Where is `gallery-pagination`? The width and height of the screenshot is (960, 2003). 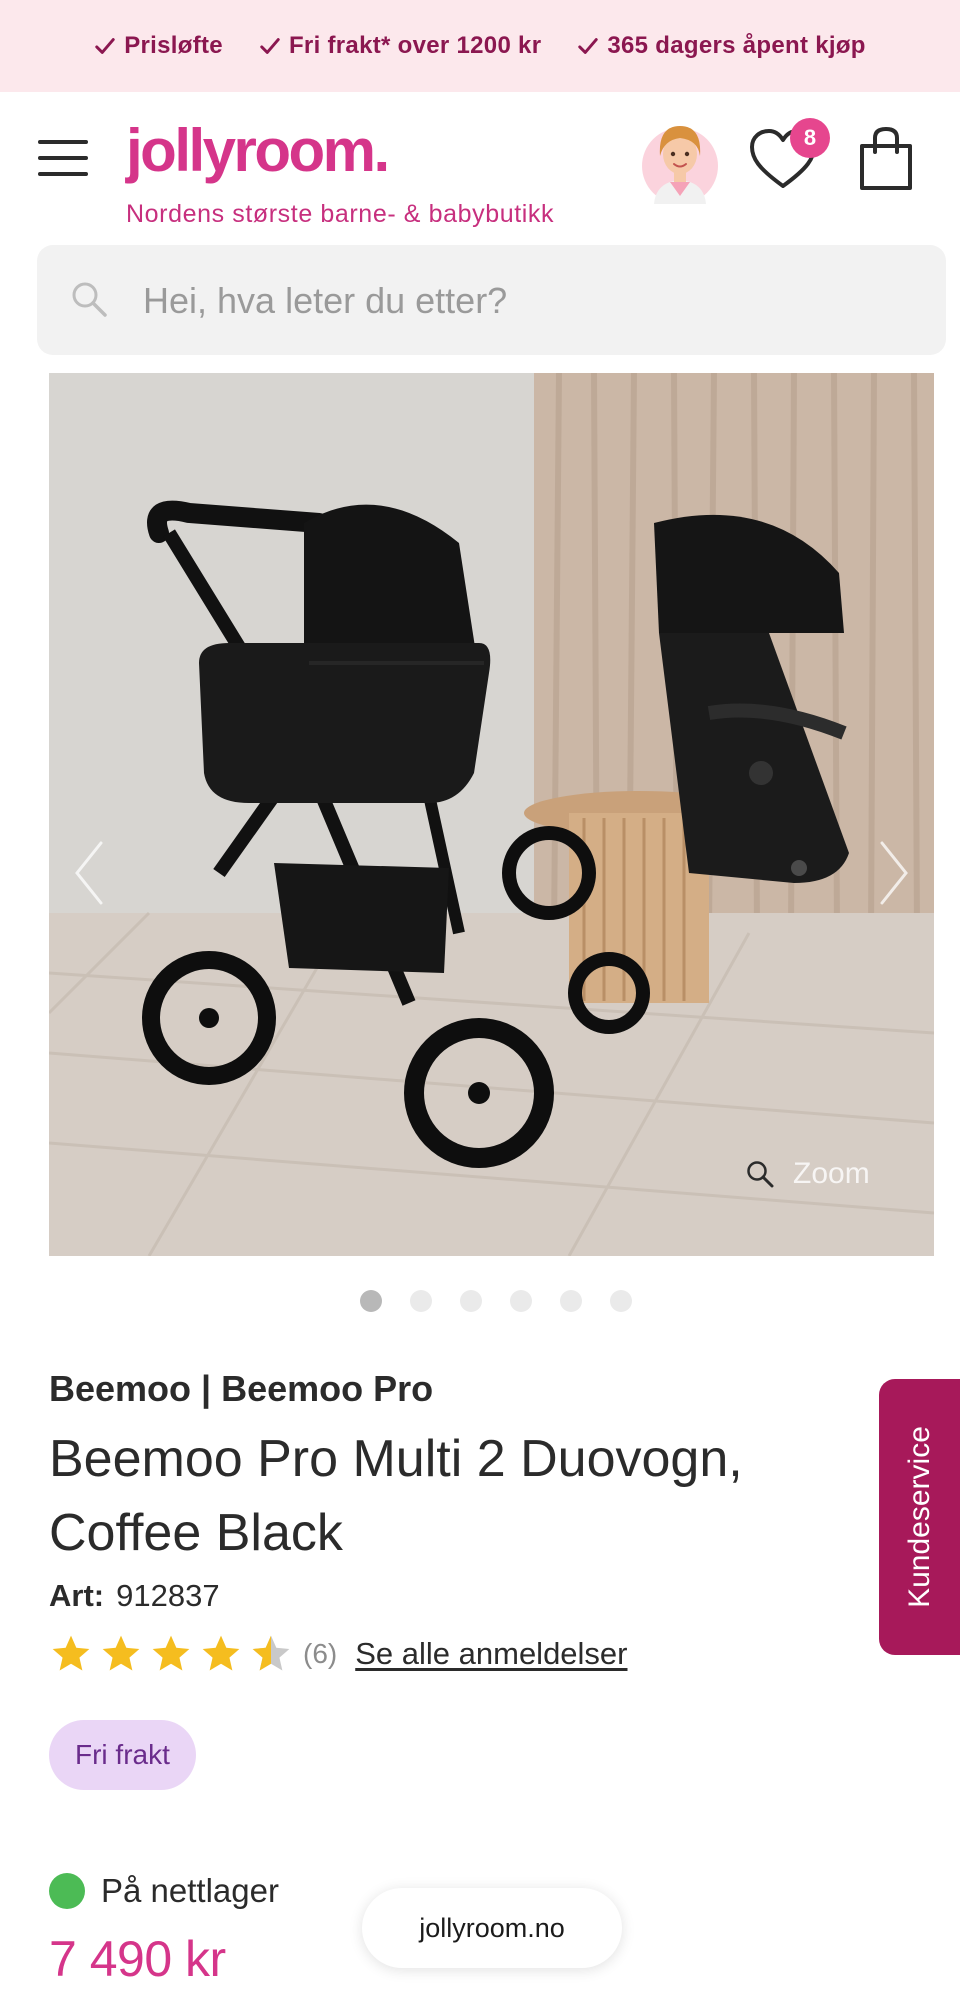
gallery-pagination is located at coordinates (480, 1301).